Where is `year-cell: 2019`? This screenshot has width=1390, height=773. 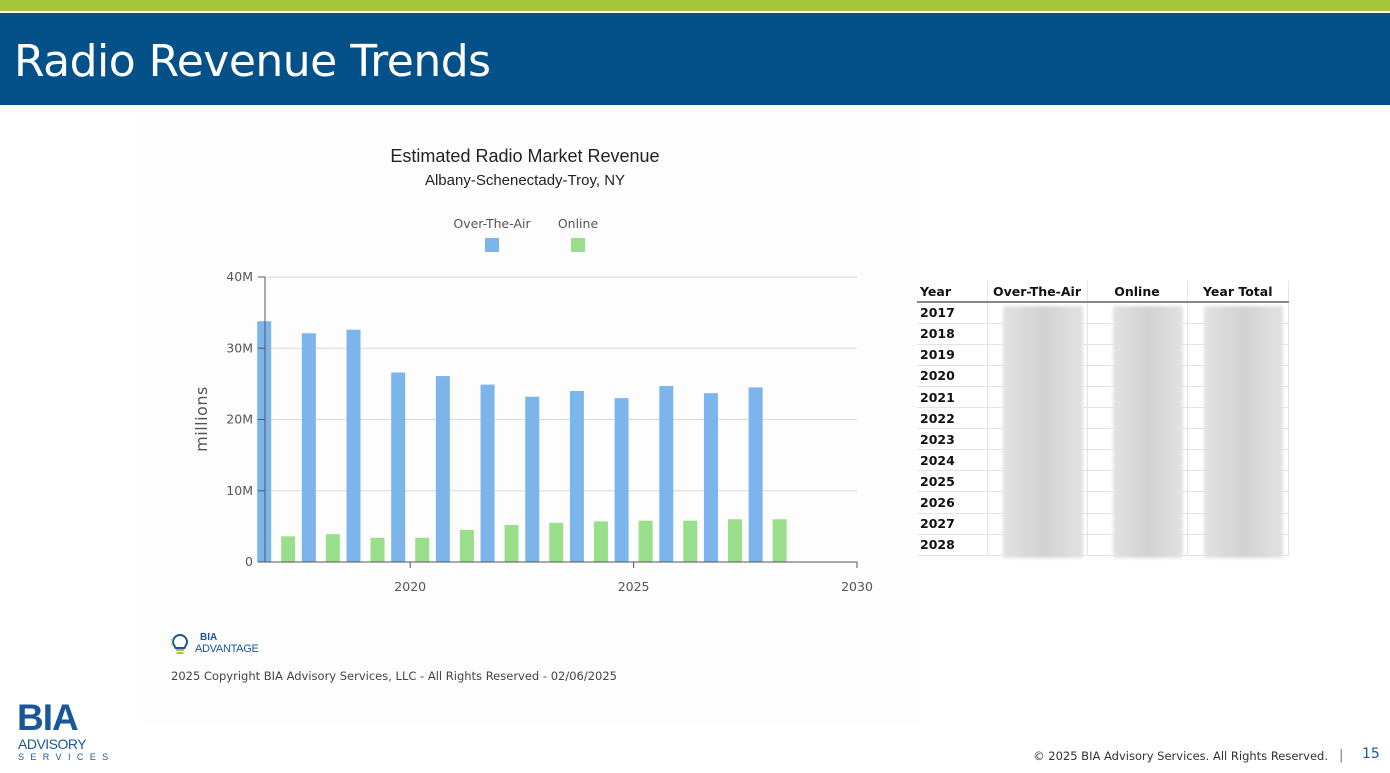
year-cell: 2019 is located at coordinates (952, 355).